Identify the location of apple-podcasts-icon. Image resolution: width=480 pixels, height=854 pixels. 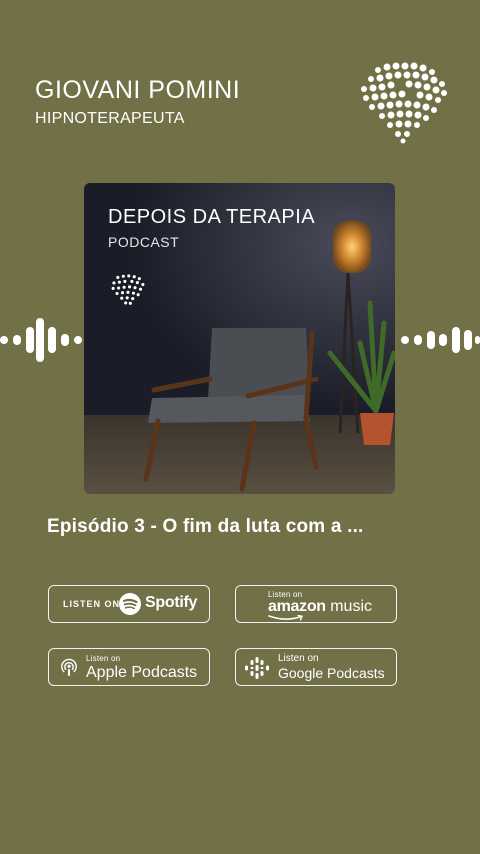
(69, 667).